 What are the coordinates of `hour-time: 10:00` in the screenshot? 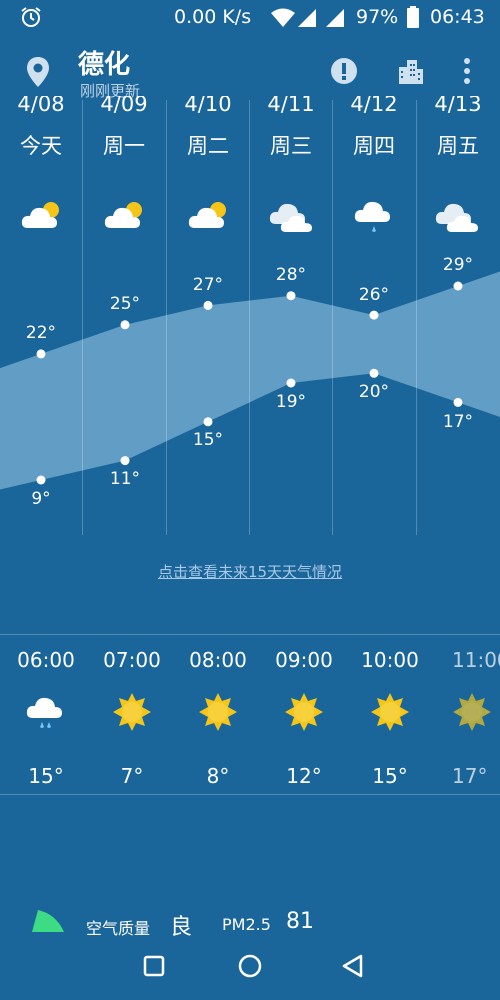 It's located at (390, 660).